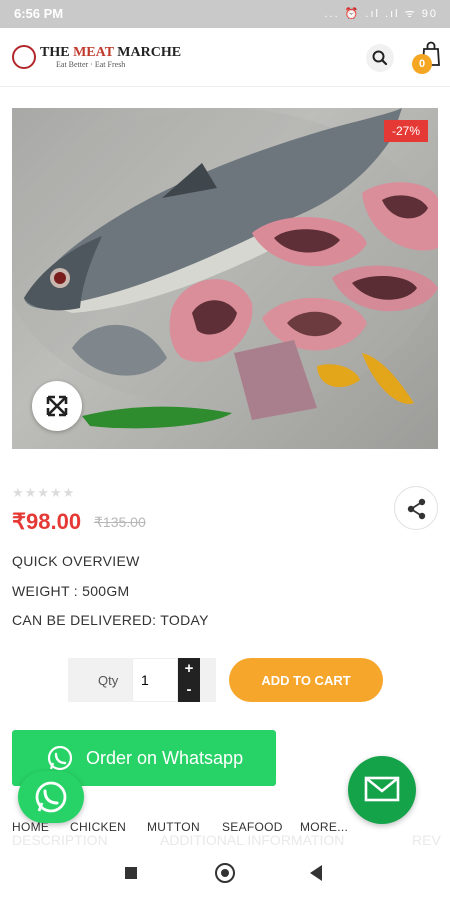  I want to click on share-button, so click(416, 508).